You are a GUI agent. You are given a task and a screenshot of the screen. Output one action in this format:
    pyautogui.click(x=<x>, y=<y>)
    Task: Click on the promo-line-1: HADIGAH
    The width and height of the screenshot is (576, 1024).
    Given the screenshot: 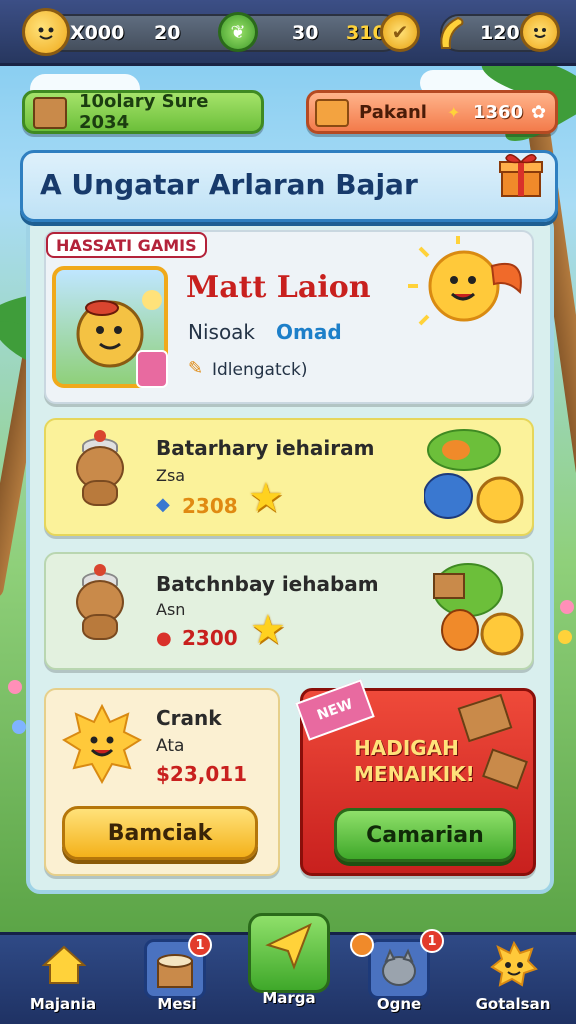 What is the action you would take?
    pyautogui.click(x=406, y=748)
    